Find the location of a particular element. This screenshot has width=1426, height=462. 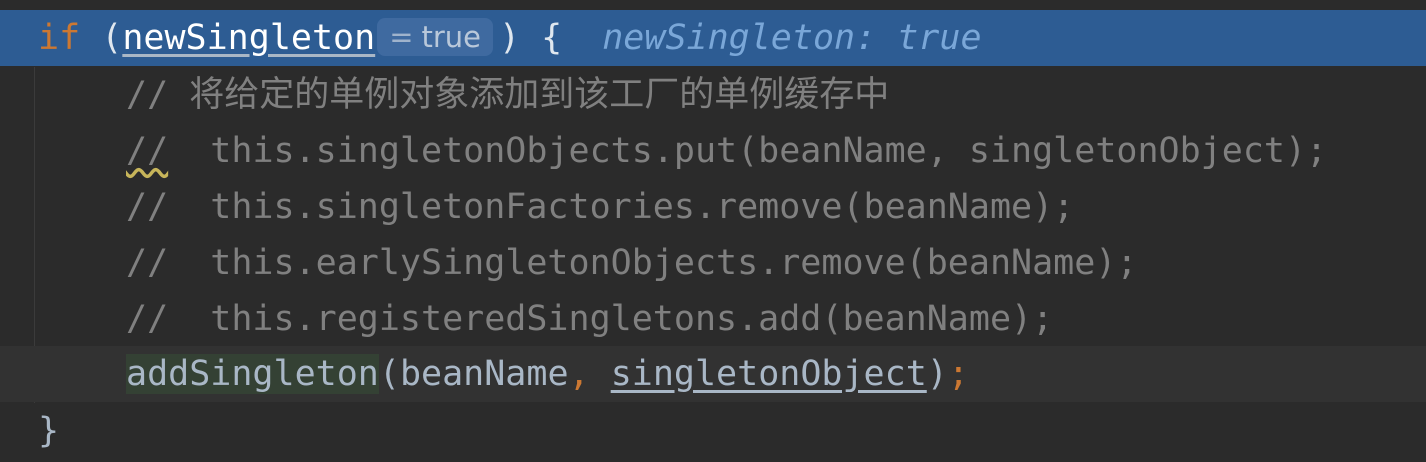

close-paren-brace: ) { is located at coordinates (531, 38).